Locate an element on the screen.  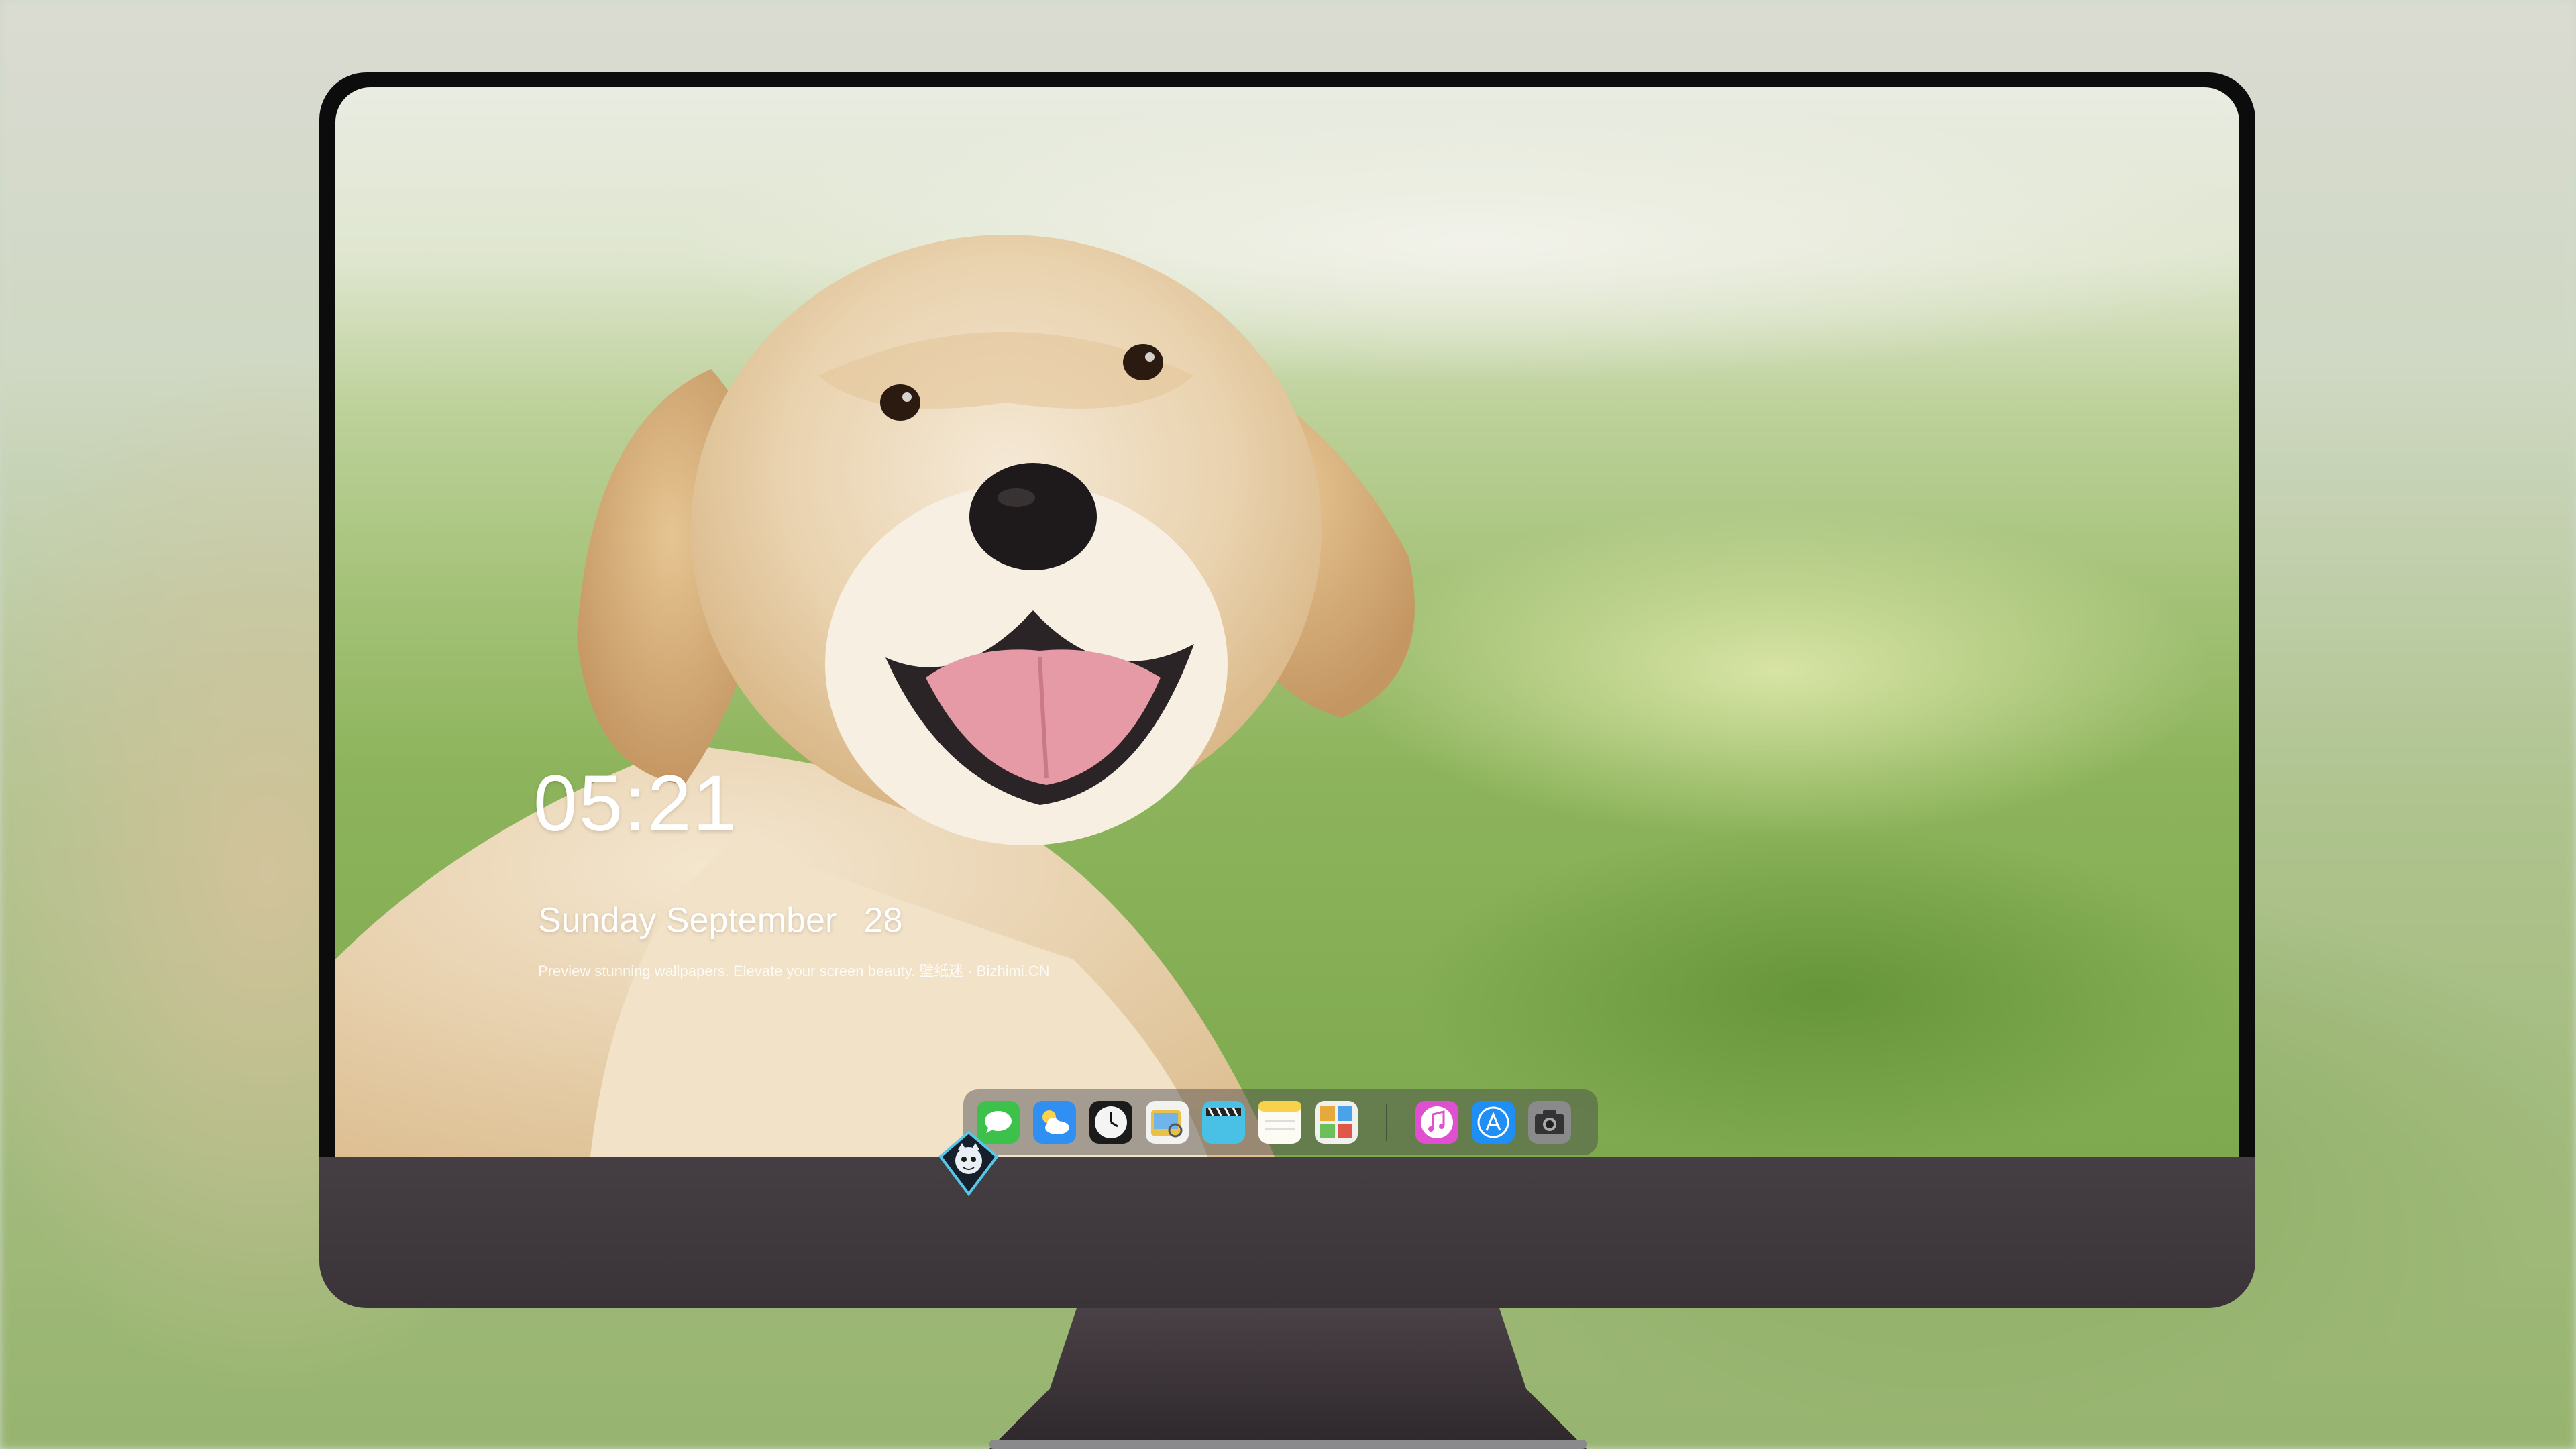
photo-gallery-icon is located at coordinates (1336, 1122).